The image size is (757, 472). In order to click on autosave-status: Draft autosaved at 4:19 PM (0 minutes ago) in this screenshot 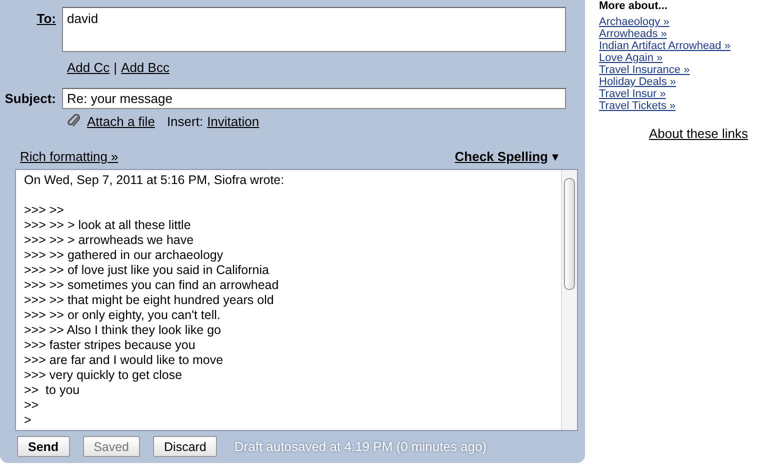, I will do `click(360, 446)`.